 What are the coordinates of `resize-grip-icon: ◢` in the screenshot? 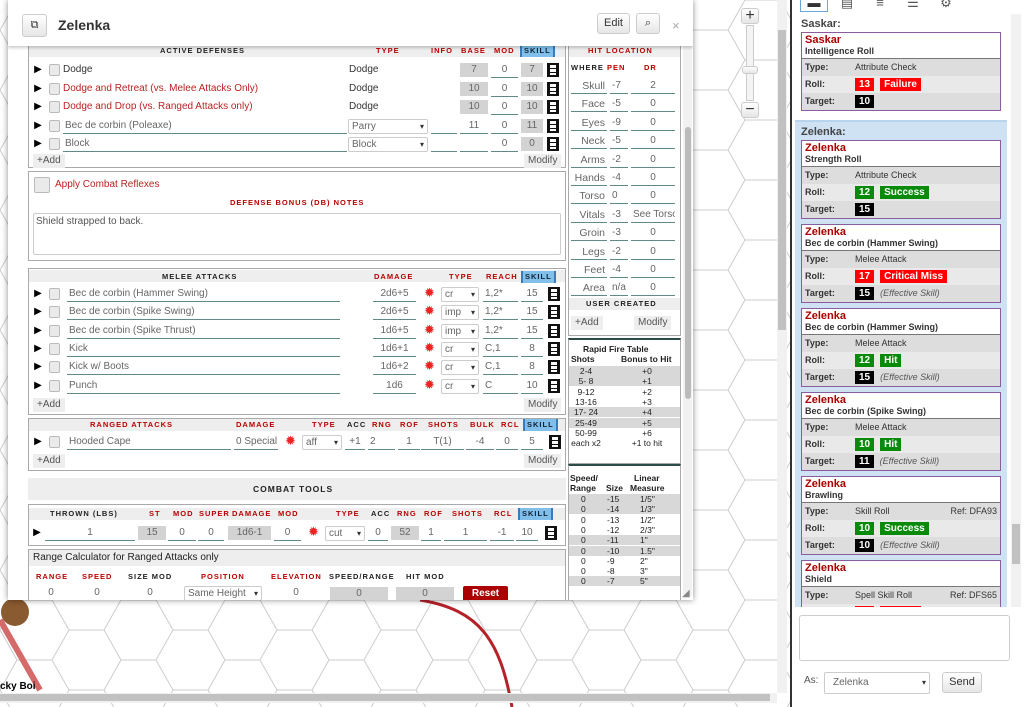 It's located at (686, 593).